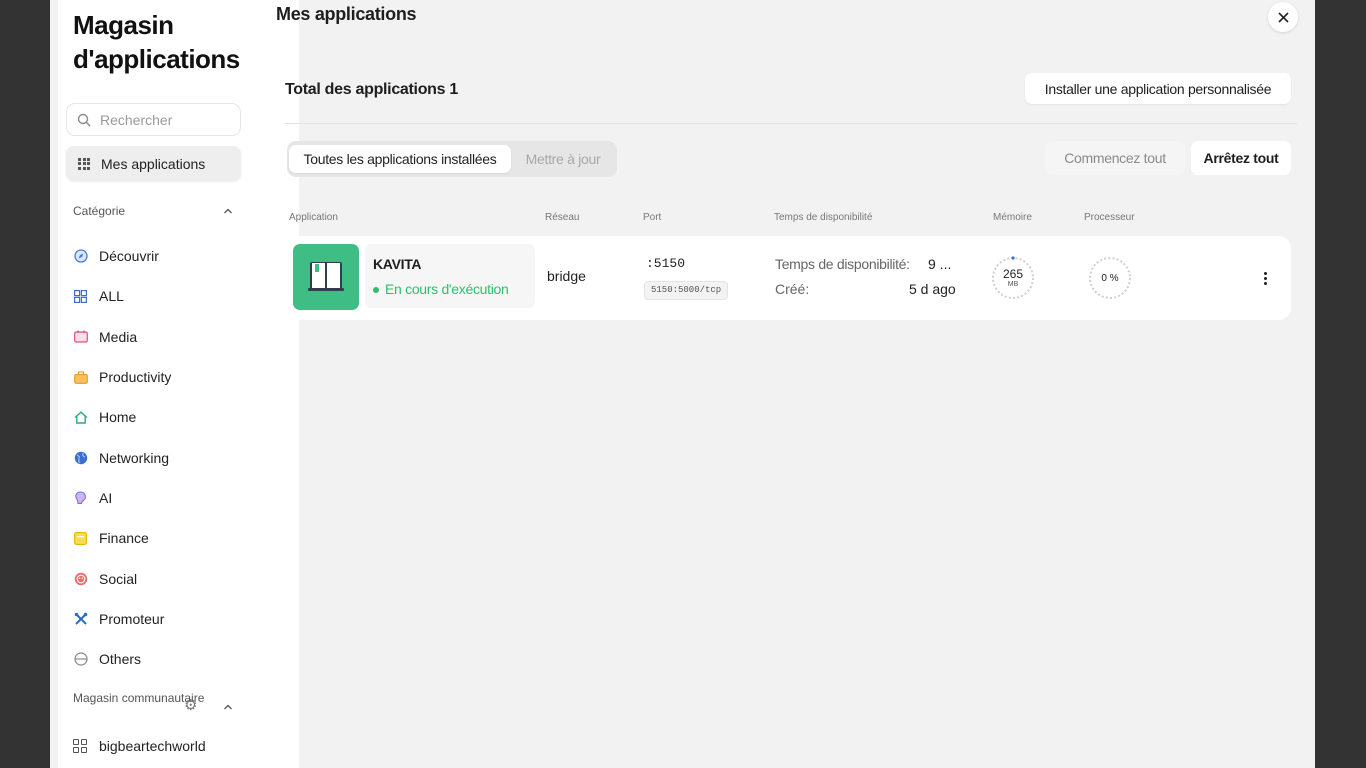 This screenshot has height=768, width=1366. I want to click on sidebar-item-label: Mes applications, so click(153, 163).